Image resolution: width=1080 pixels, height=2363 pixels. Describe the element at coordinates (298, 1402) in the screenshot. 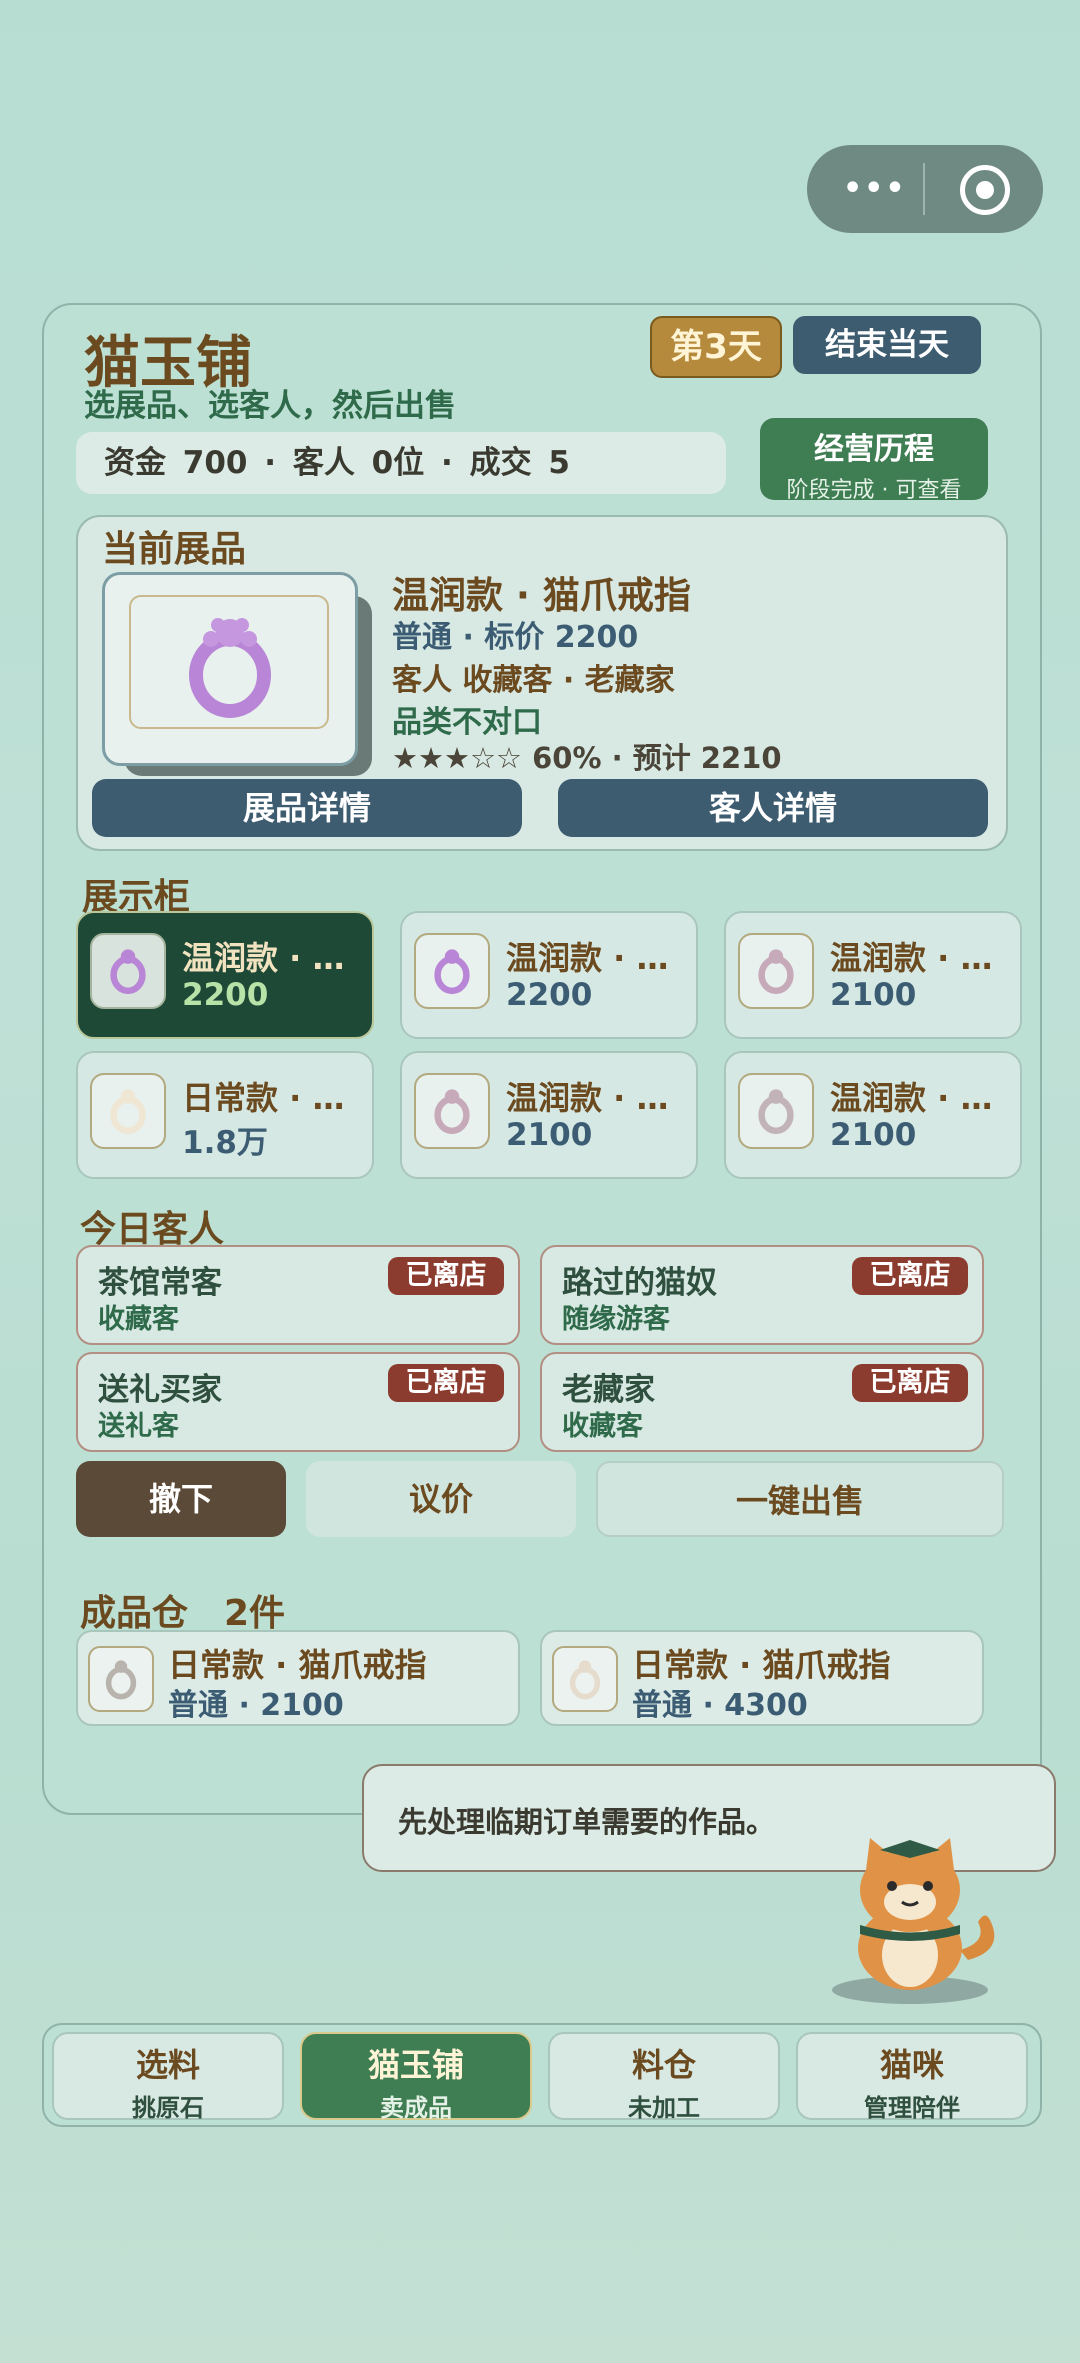

I see `guest-card: 送礼买家 送礼客 已离店` at that location.